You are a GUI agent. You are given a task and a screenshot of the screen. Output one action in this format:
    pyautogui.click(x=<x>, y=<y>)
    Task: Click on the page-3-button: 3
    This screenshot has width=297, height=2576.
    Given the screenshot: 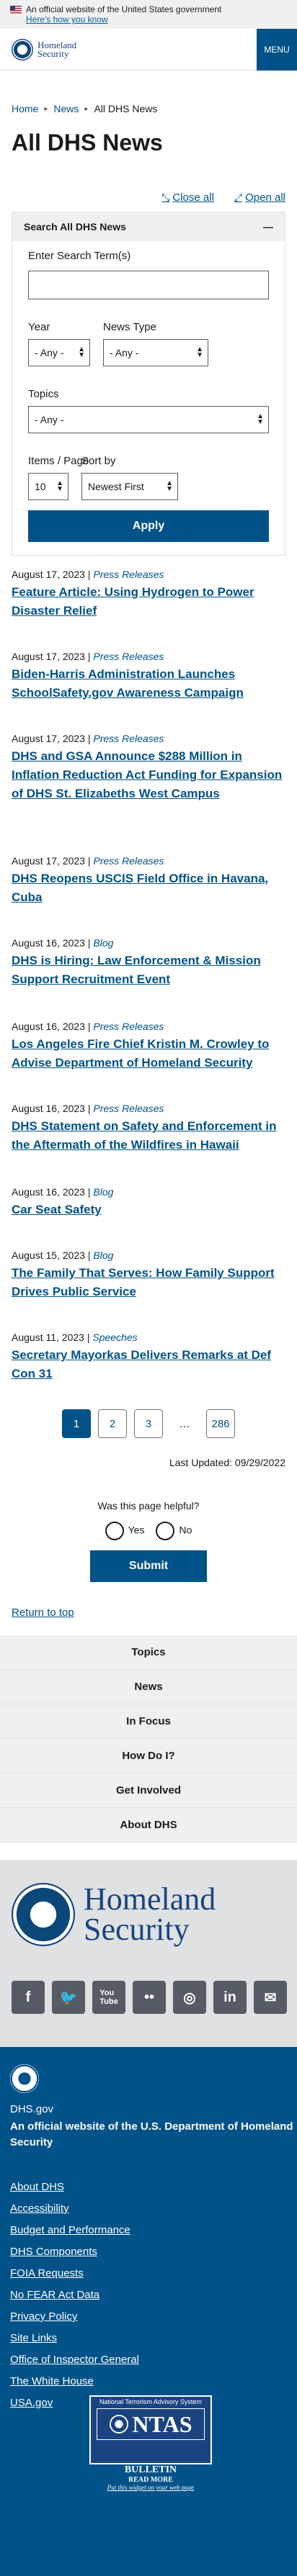 What is the action you would take?
    pyautogui.click(x=148, y=1423)
    